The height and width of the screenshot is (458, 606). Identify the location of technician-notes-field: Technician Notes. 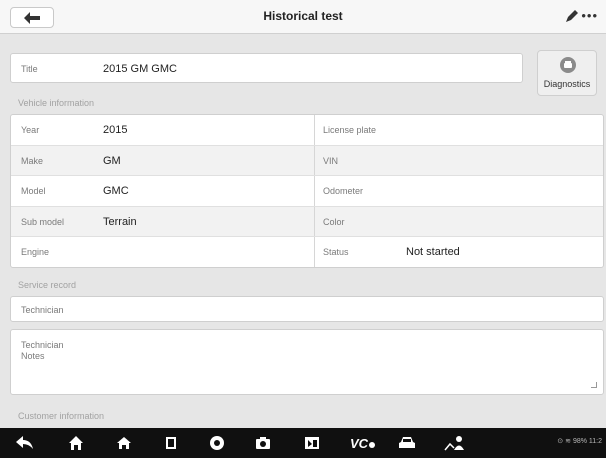
(307, 362).